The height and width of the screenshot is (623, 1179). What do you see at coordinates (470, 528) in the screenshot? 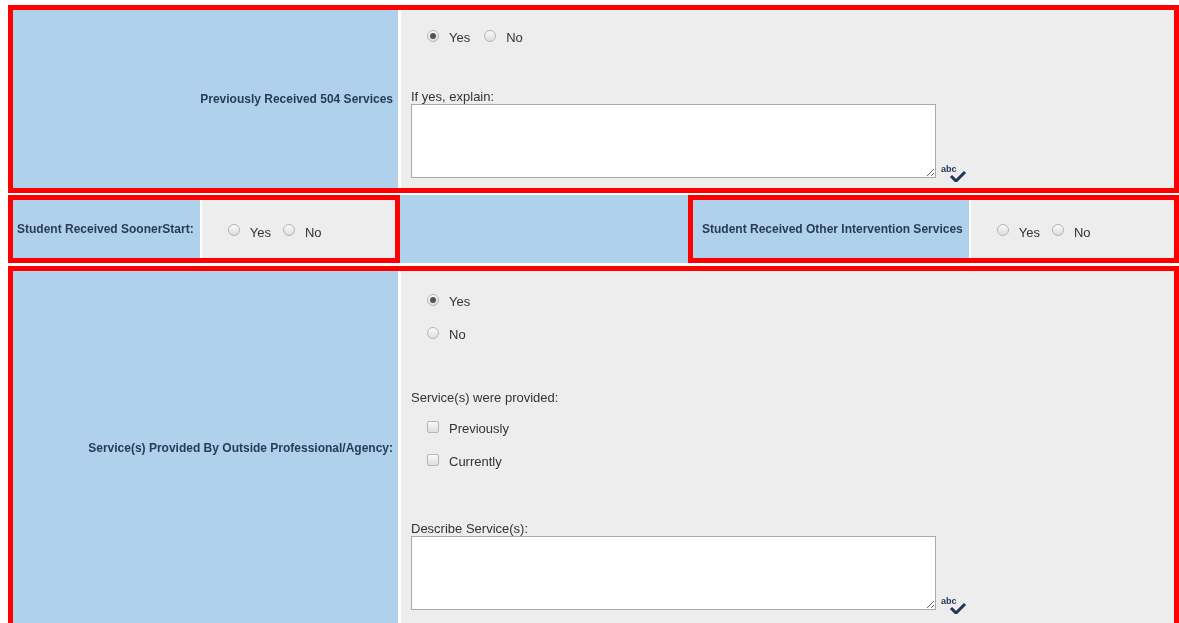
I see `field-label: Describe Service(s):` at bounding box center [470, 528].